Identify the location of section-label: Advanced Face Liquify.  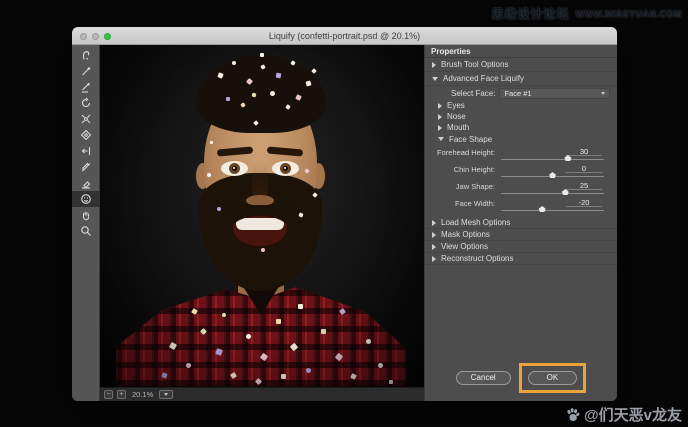
(483, 78).